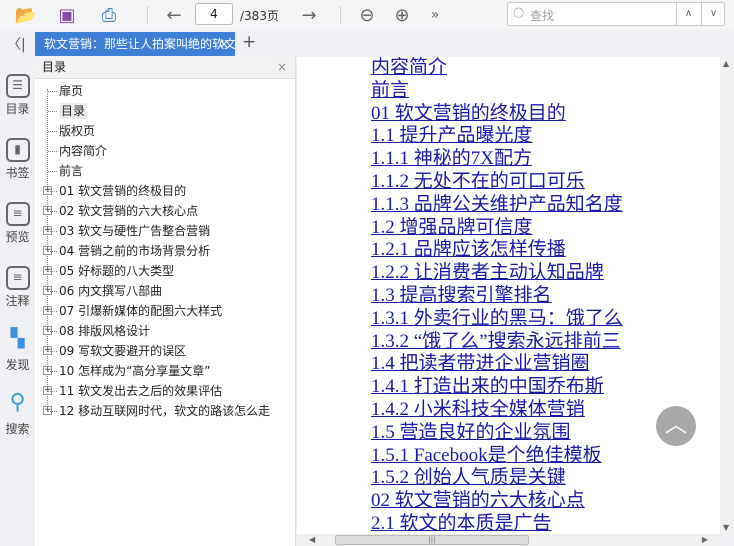 The width and height of the screenshot is (734, 546). I want to click on toc-item-label: 前言, so click(71, 171).